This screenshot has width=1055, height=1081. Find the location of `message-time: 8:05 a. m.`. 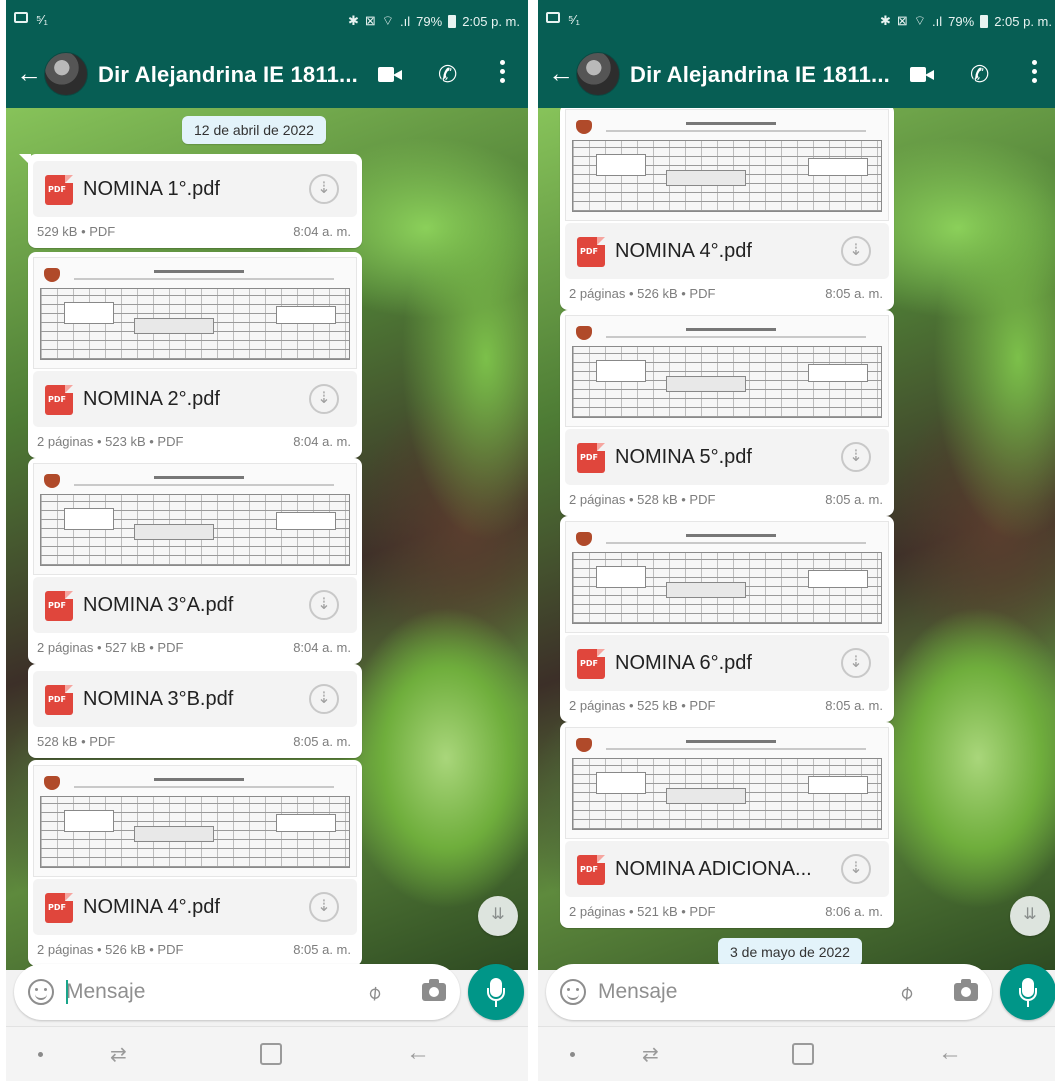

message-time: 8:05 a. m. is located at coordinates (854, 499).